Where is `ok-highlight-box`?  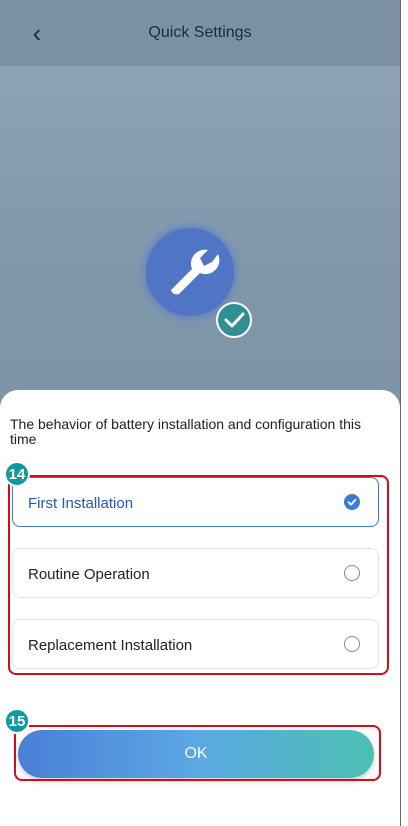
ok-highlight-box is located at coordinates (197, 753).